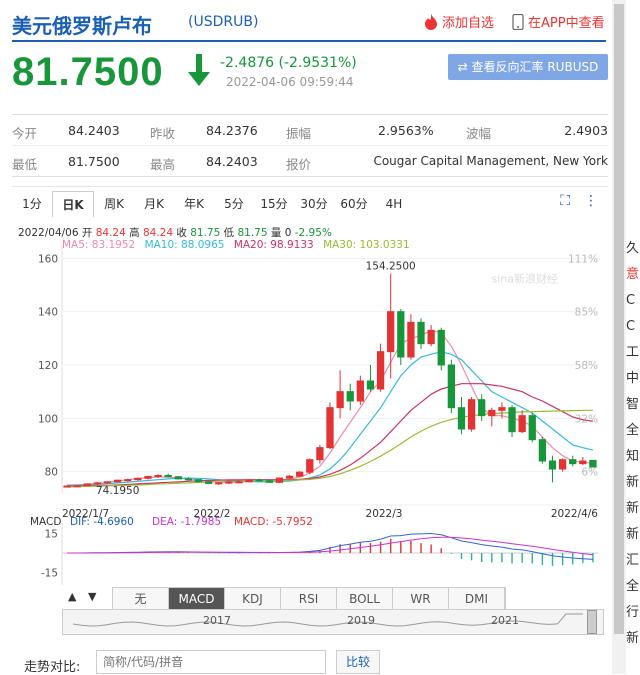 This screenshot has width=640, height=675. What do you see at coordinates (566, 23) in the screenshot?
I see `view-in-app-label: 在APP中查看` at bounding box center [566, 23].